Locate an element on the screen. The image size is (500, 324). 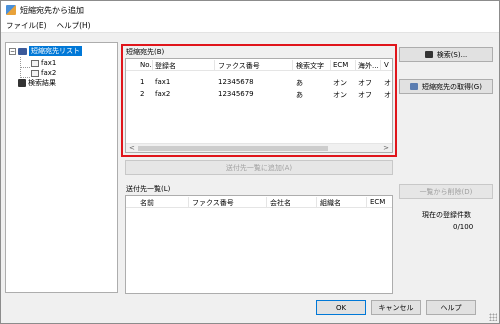
add-to-list-button: 送付先一覧に追加(A) is located at coordinates (259, 167).